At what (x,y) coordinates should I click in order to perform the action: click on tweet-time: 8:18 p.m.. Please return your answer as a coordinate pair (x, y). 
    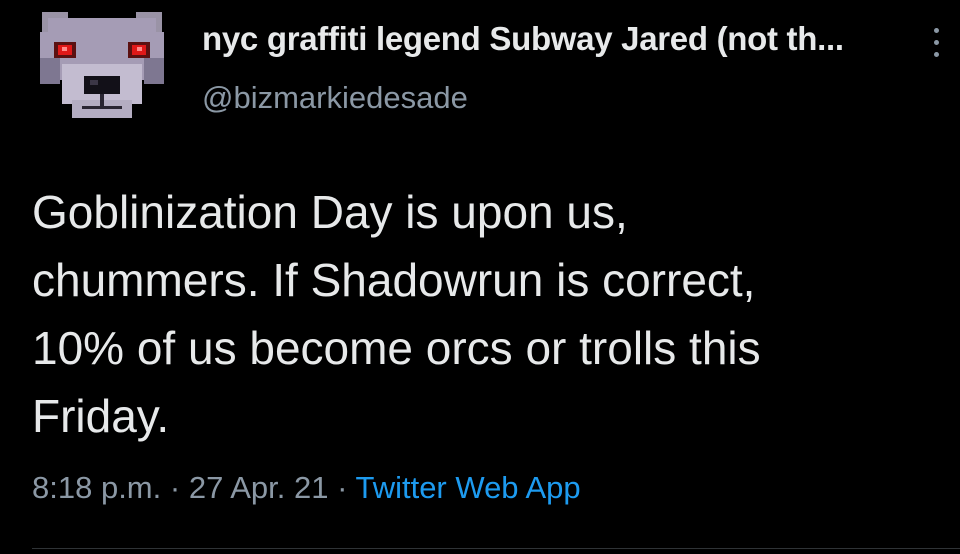
    Looking at the image, I should click on (96, 487).